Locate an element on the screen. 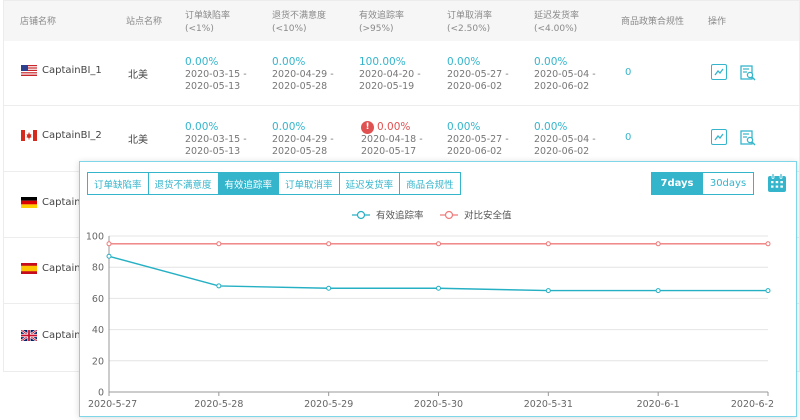 Image resolution: width=800 pixels, height=420 pixels. x-tick-label: 2020-5-27 is located at coordinates (112, 404).